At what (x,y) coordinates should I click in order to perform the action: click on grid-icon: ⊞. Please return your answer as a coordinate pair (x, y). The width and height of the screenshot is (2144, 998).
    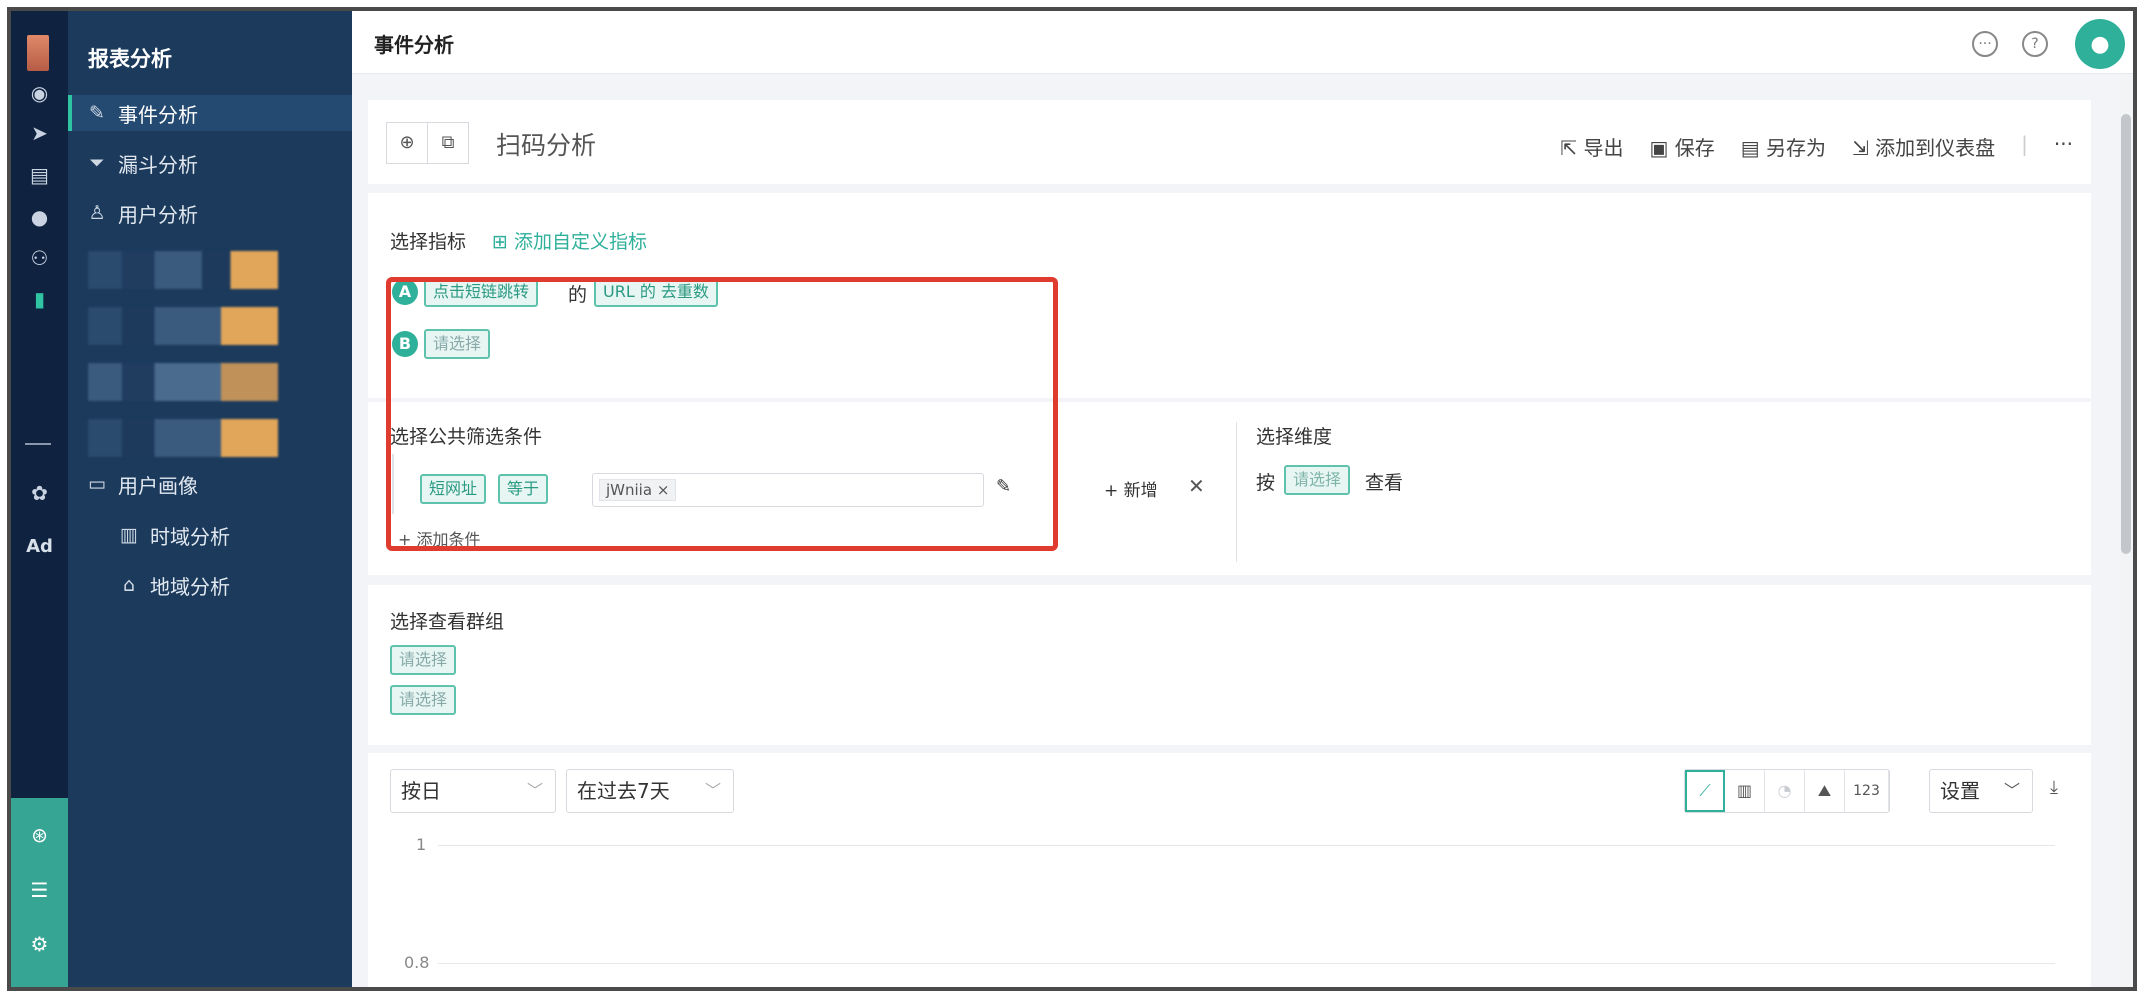
    Looking at the image, I should click on (500, 242).